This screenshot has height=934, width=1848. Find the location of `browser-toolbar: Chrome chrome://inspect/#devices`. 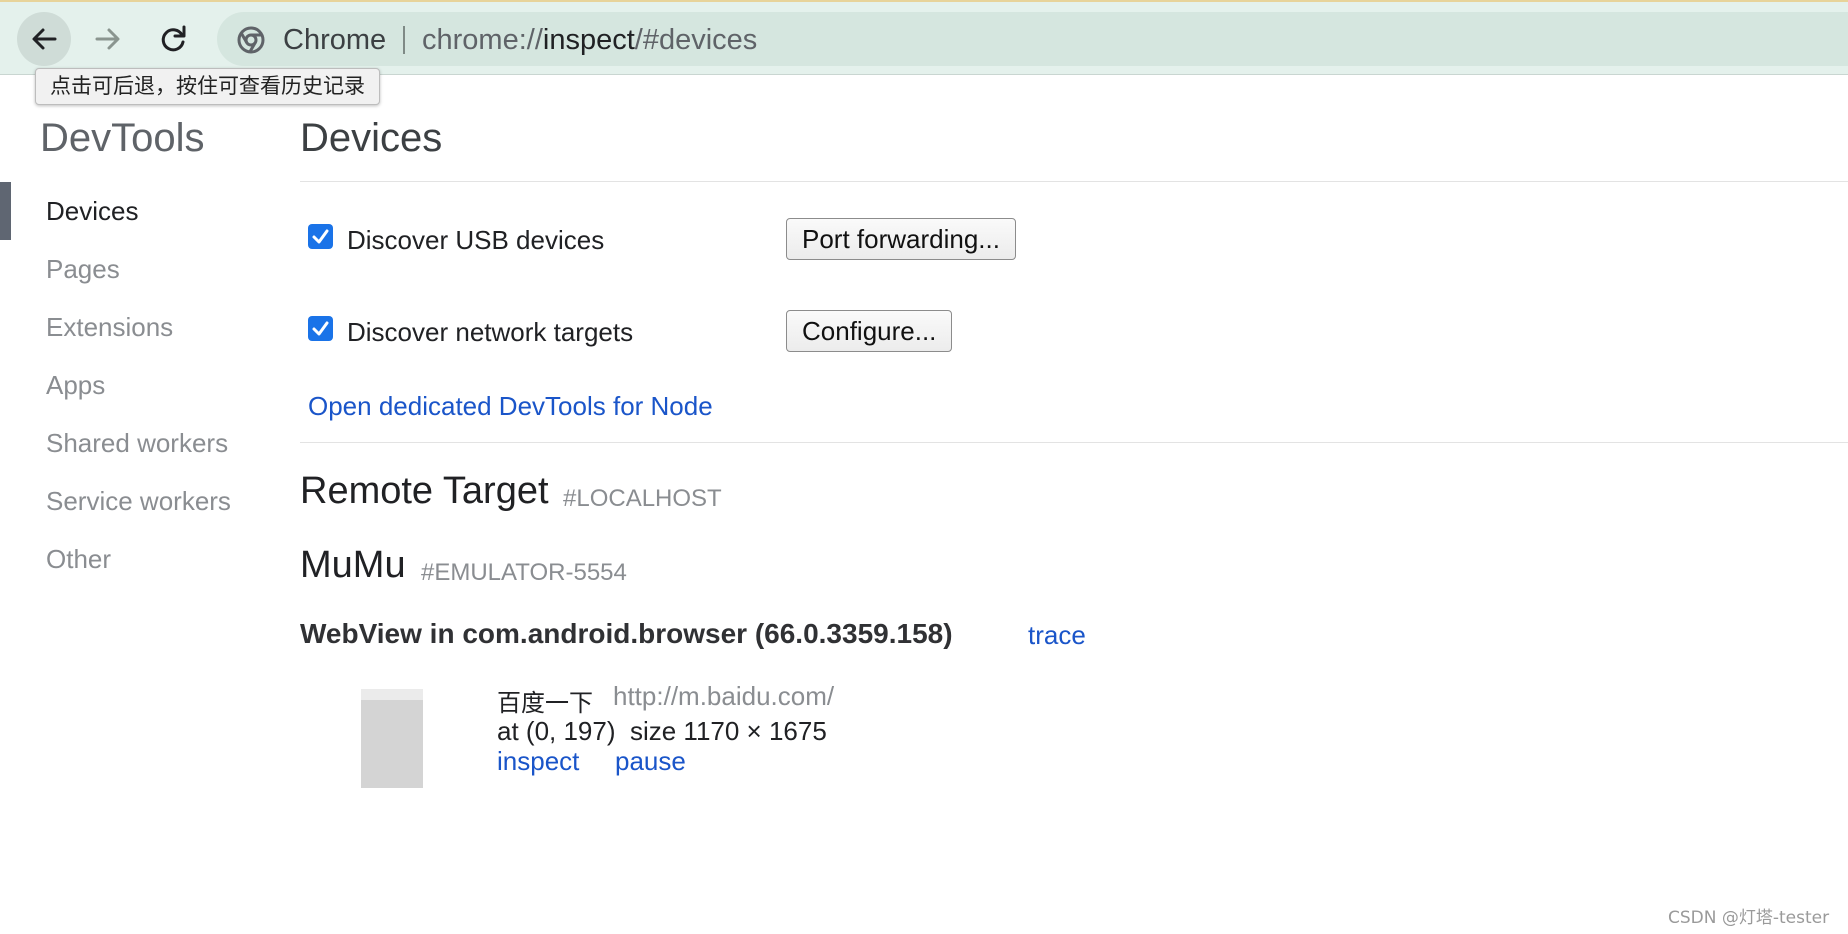

browser-toolbar: Chrome chrome://inspect/#devices is located at coordinates (924, 38).